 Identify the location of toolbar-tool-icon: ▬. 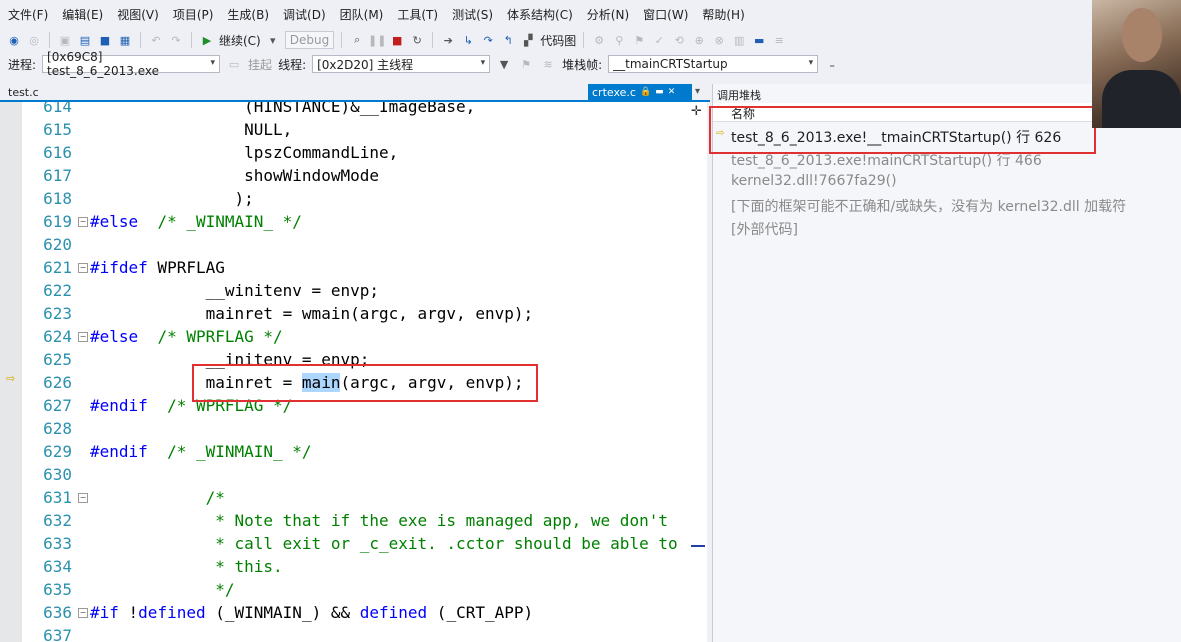
(759, 40).